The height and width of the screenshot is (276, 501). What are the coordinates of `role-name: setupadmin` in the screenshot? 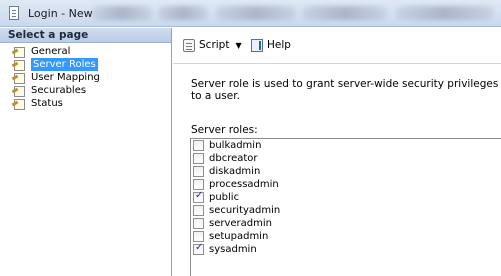 It's located at (239, 236).